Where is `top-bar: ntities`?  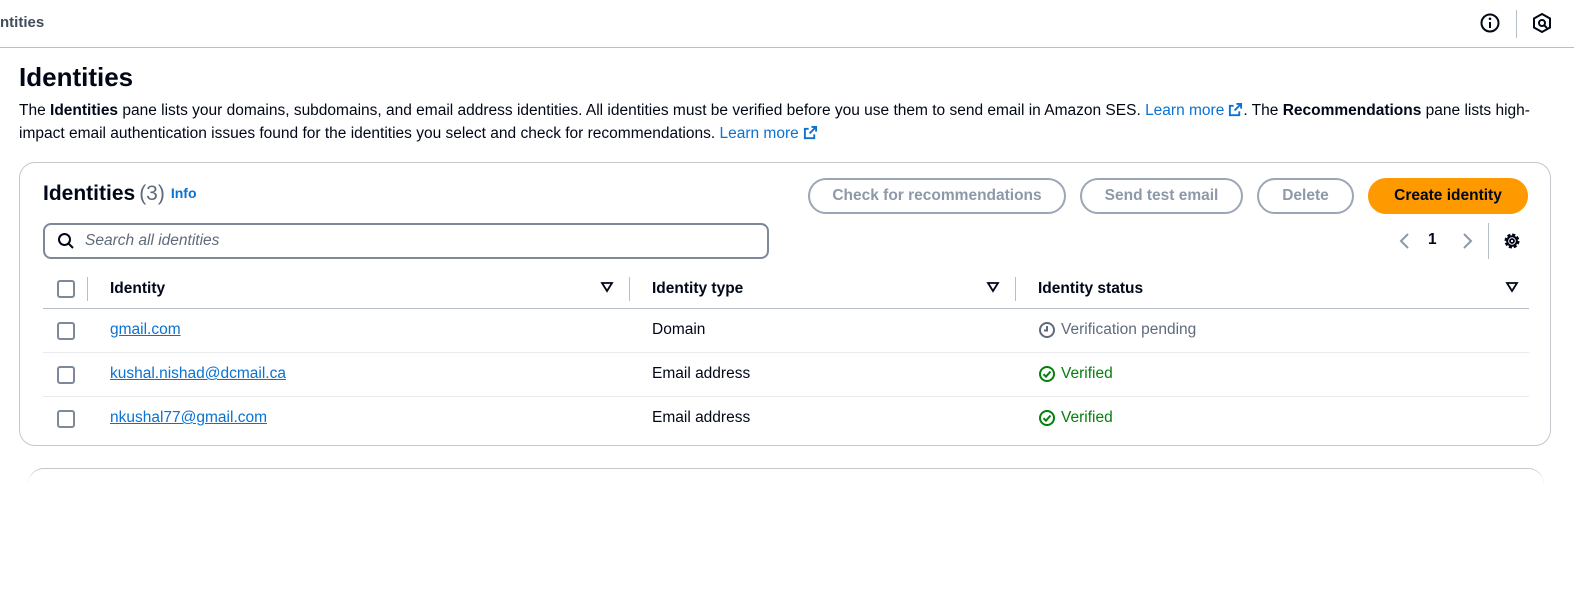 top-bar: ntities is located at coordinates (787, 24).